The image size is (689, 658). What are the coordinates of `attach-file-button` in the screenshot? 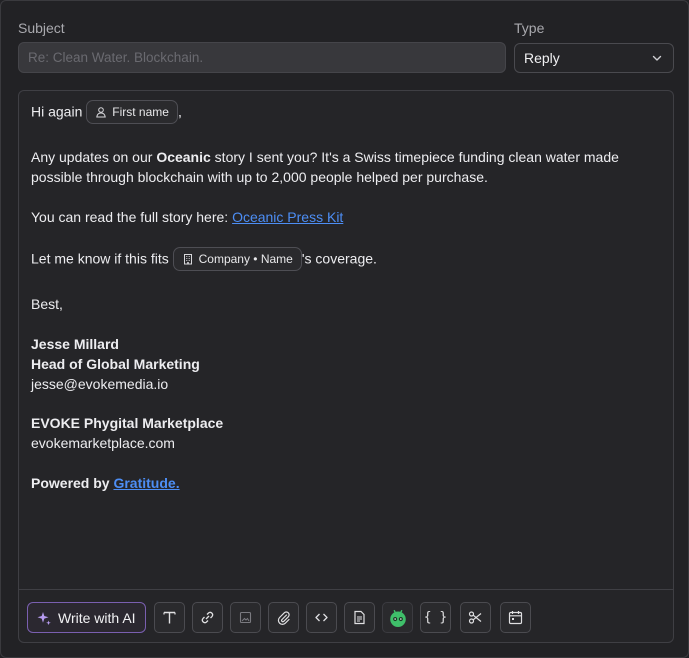 It's located at (283, 617).